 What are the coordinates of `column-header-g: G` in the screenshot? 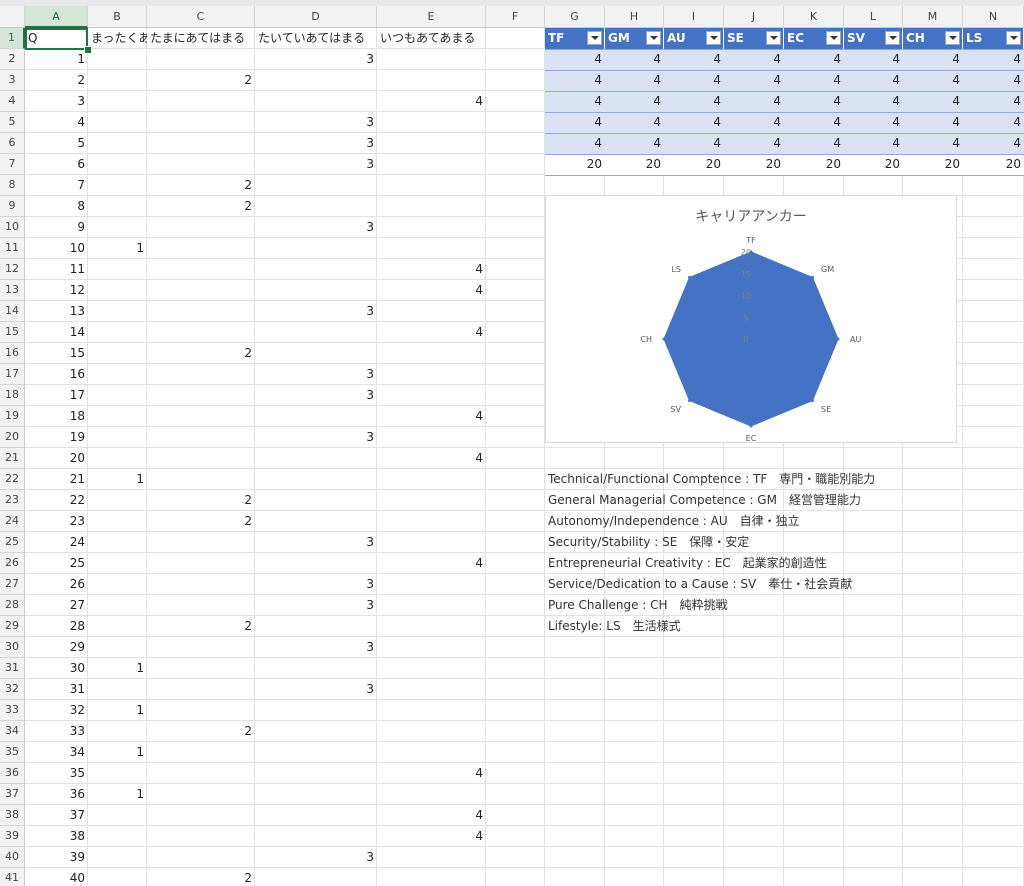 It's located at (575, 17).